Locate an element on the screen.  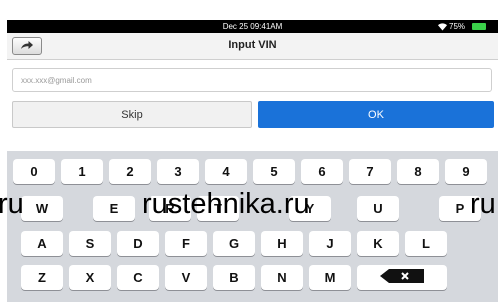
page-title: Input VIN is located at coordinates (252, 45).